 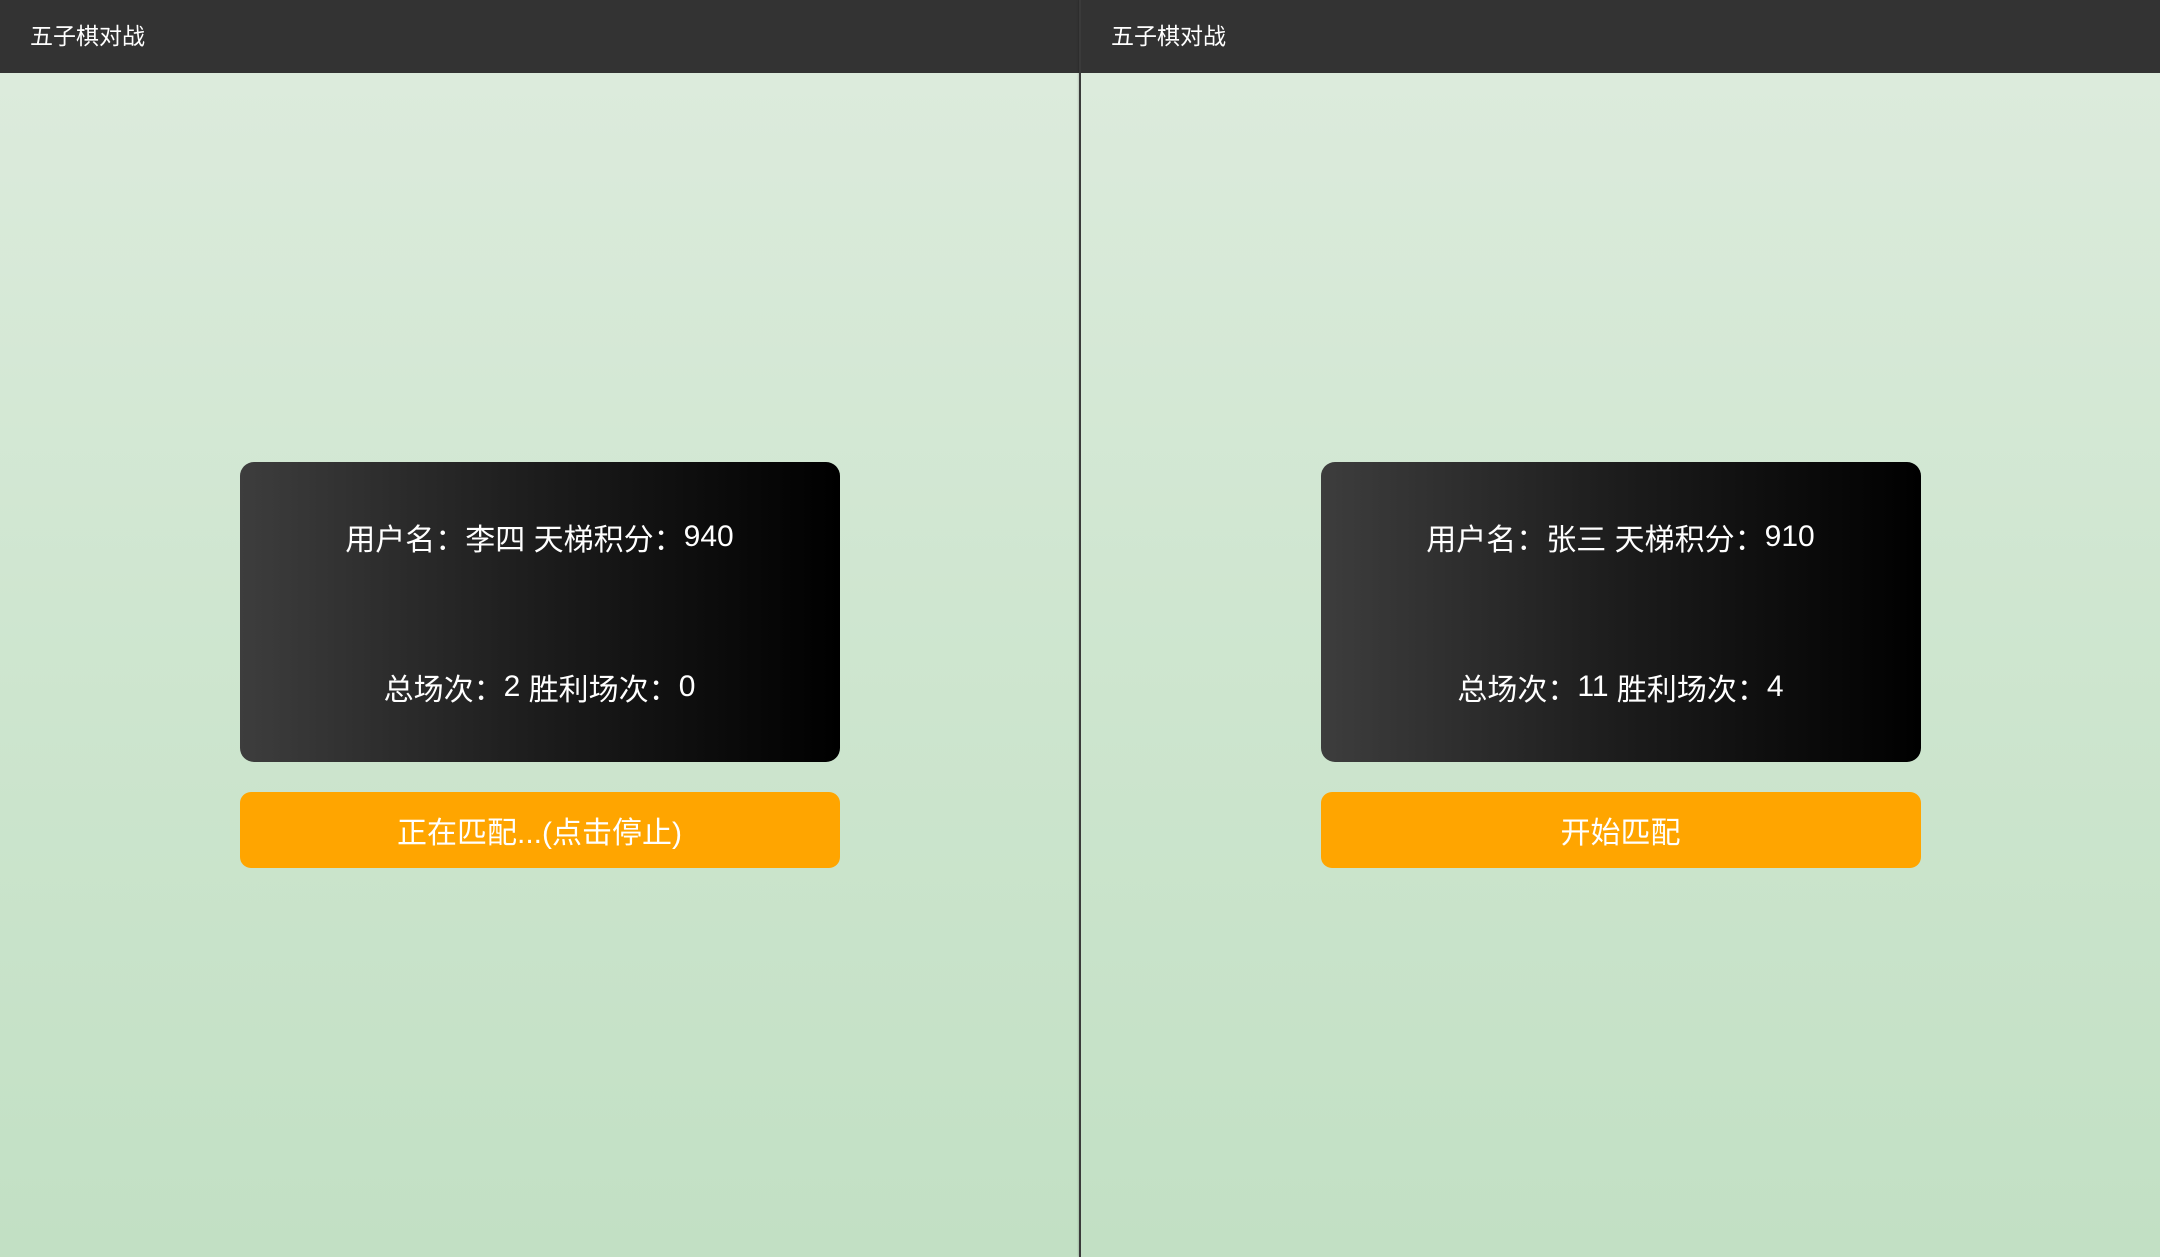 I want to click on score-value: 940, so click(x=708, y=536).